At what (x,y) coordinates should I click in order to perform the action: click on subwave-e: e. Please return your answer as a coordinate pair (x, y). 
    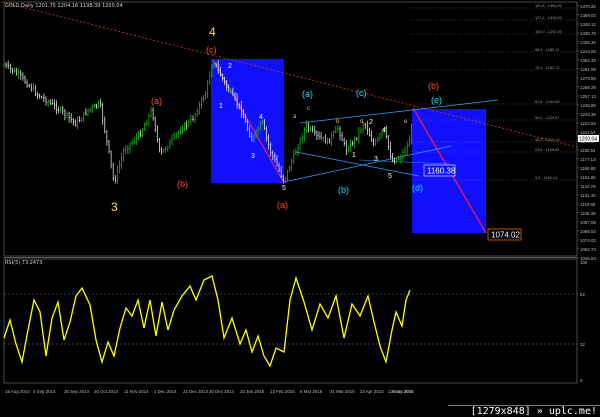
    Looking at the image, I should click on (406, 122).